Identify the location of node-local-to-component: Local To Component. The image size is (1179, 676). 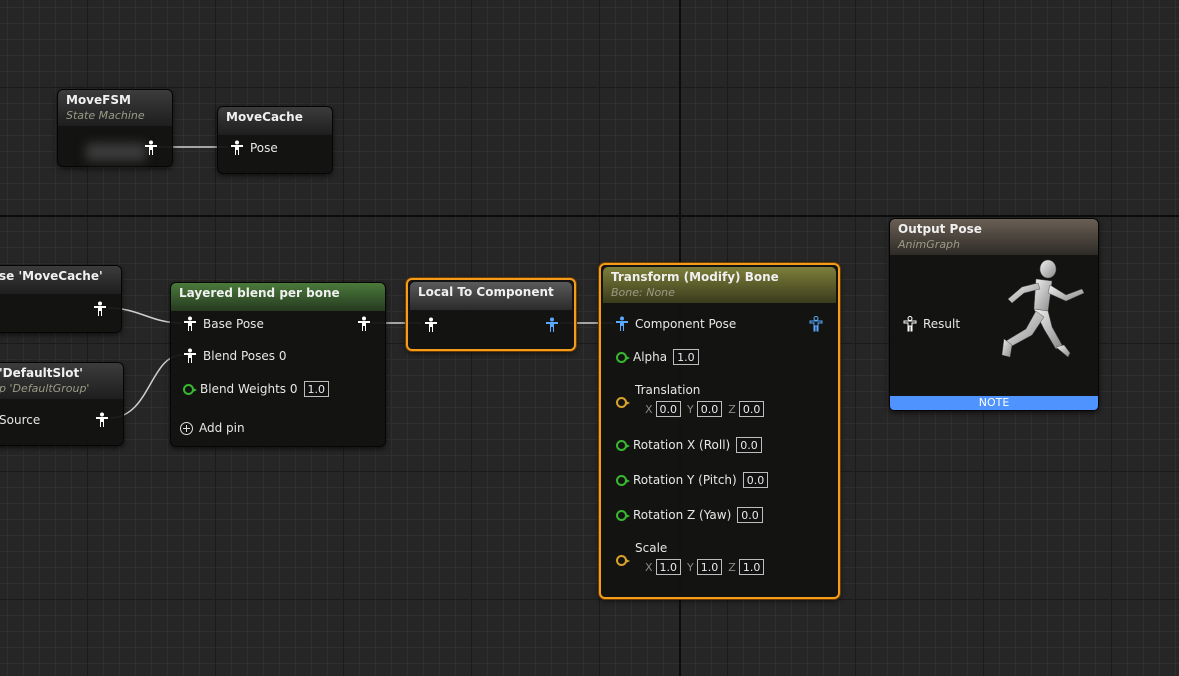
(491, 314).